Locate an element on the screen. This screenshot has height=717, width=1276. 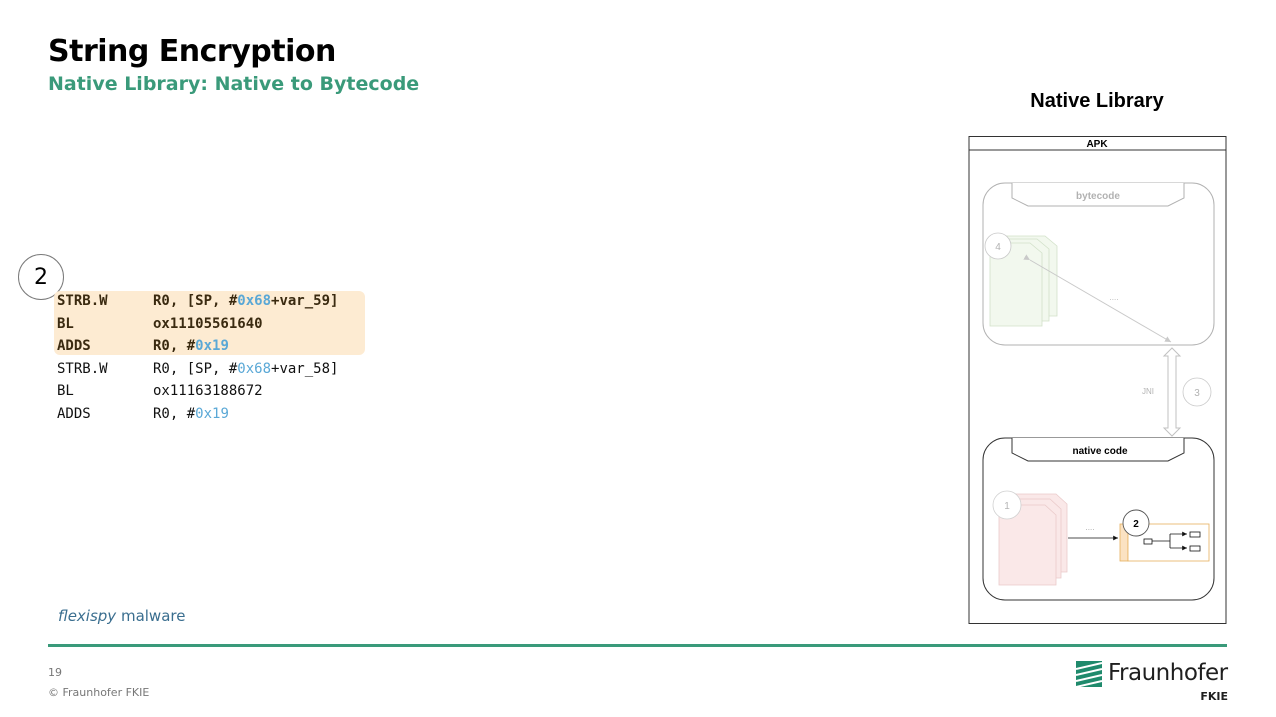
jni-label: JNI is located at coordinates (1148, 391).